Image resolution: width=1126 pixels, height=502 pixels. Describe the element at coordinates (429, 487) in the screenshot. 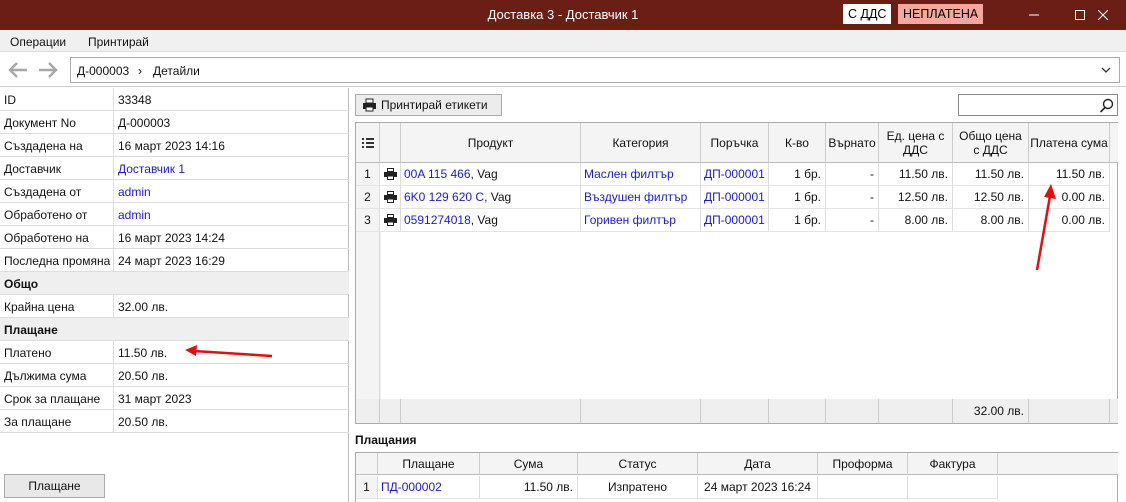

I see `payment-link: ПД-000002` at that location.